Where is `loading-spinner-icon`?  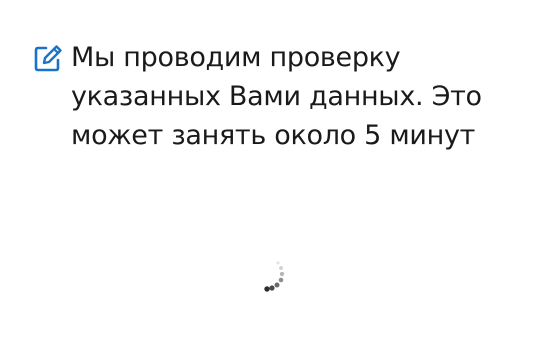 loading-spinner-icon is located at coordinates (274, 277).